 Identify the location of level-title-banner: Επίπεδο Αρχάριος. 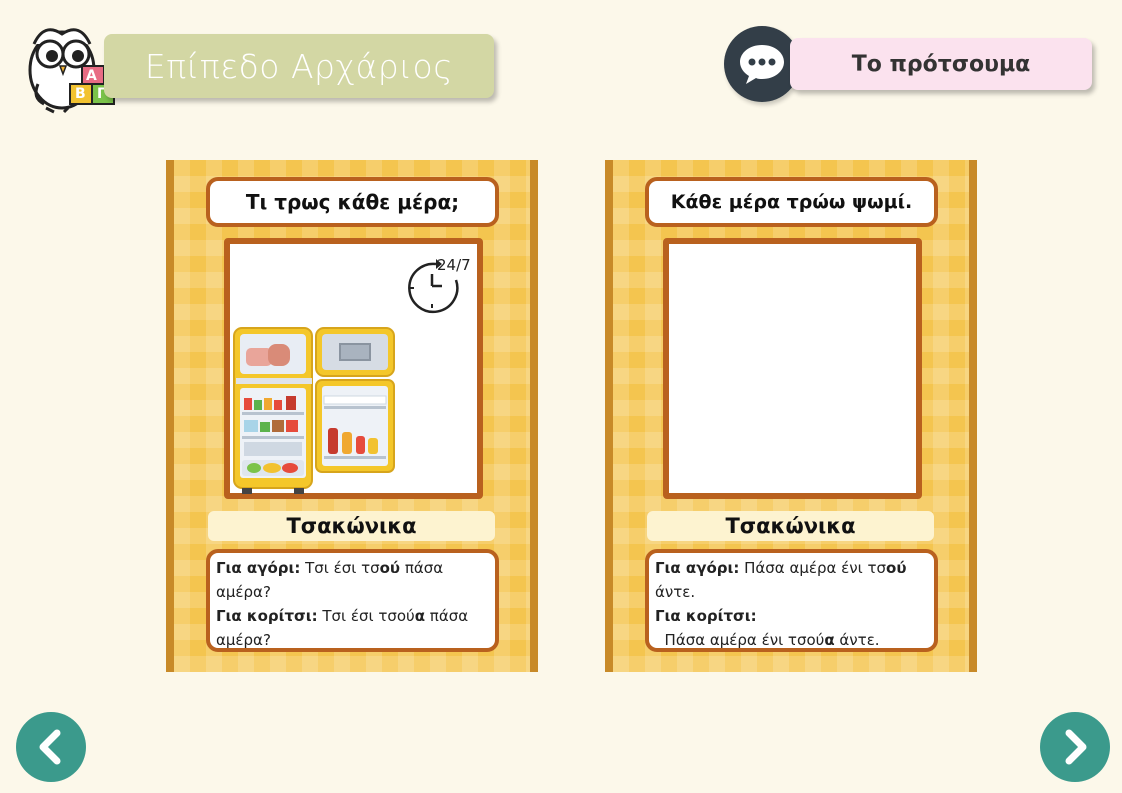
(299, 66).